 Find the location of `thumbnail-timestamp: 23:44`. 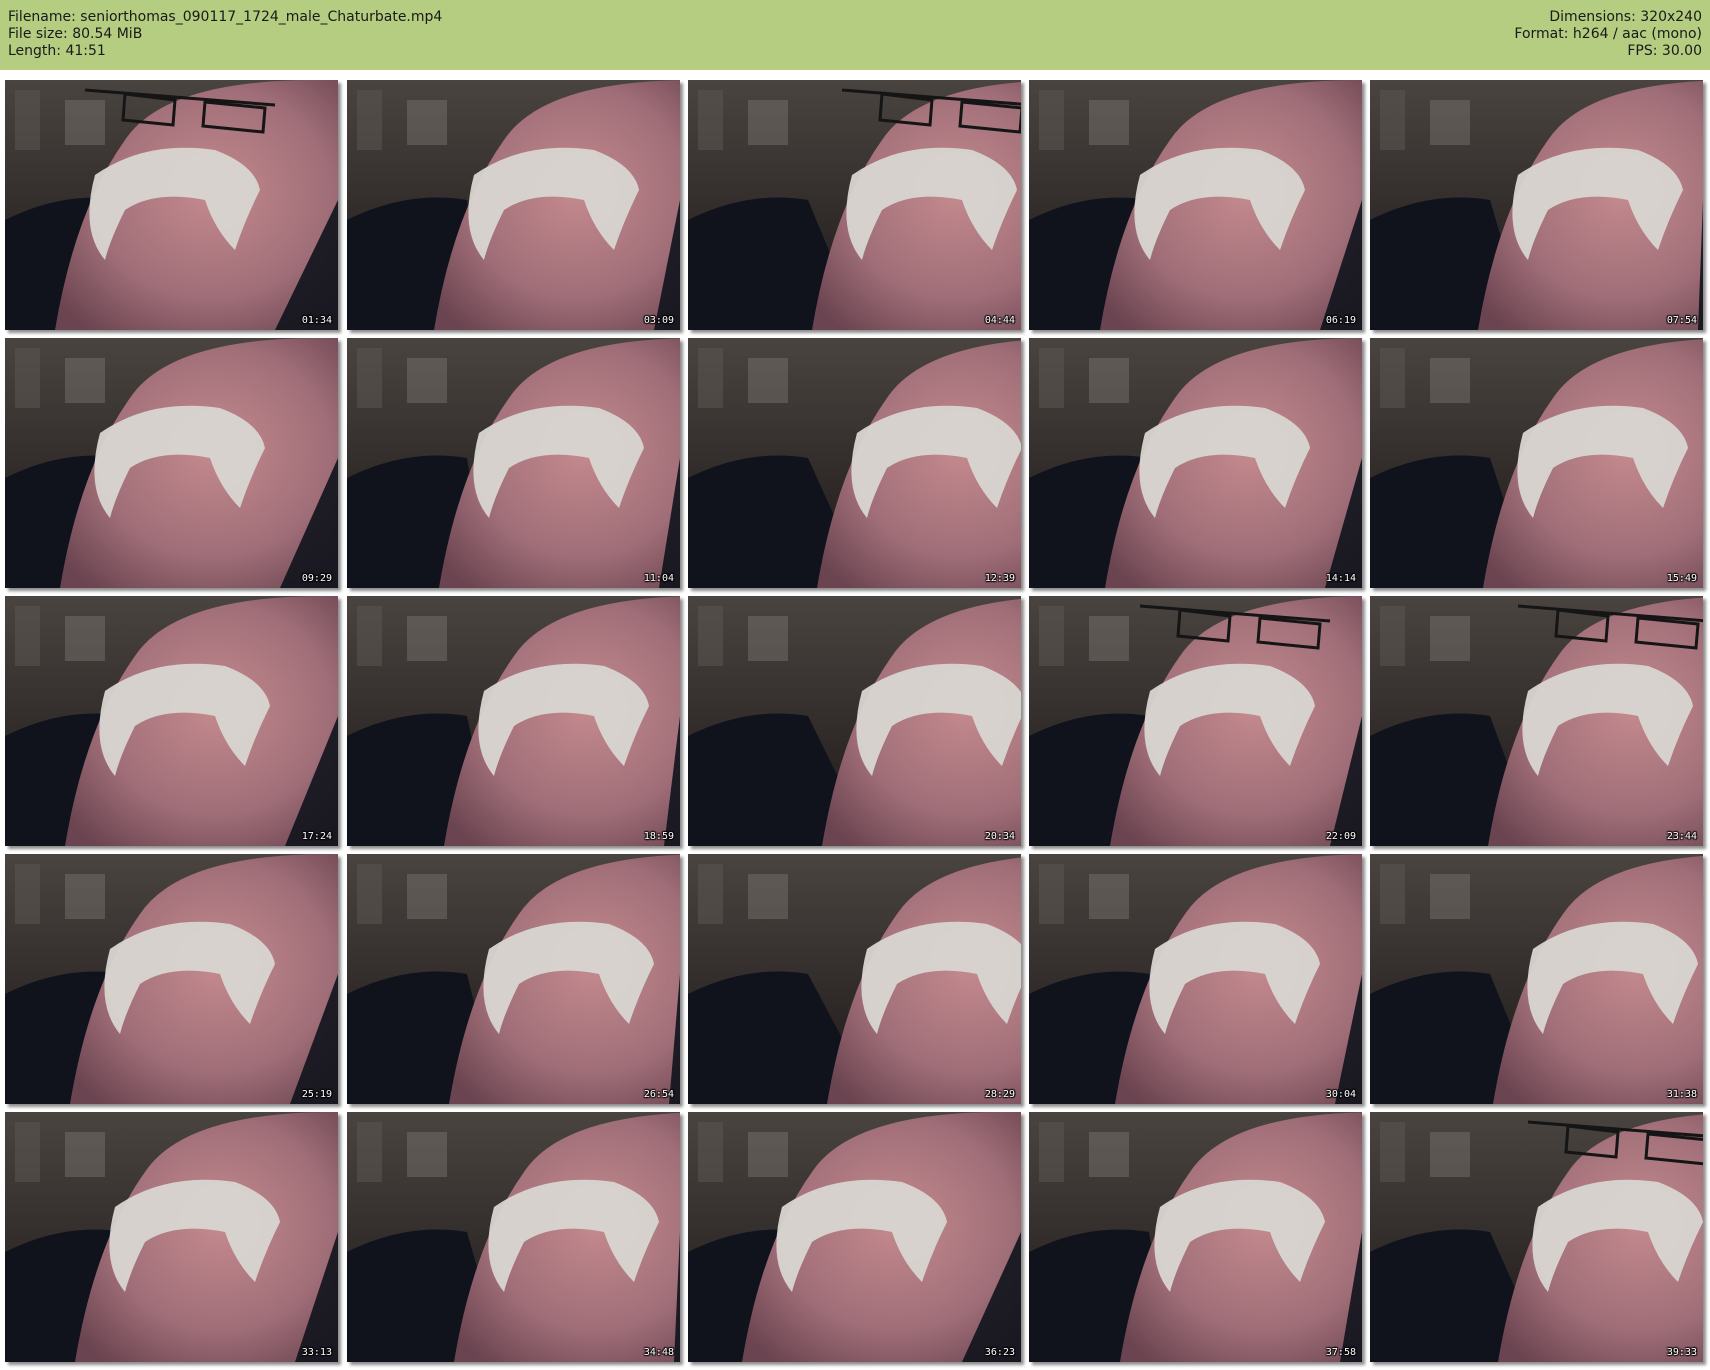

thumbnail-timestamp: 23:44 is located at coordinates (1681, 836).